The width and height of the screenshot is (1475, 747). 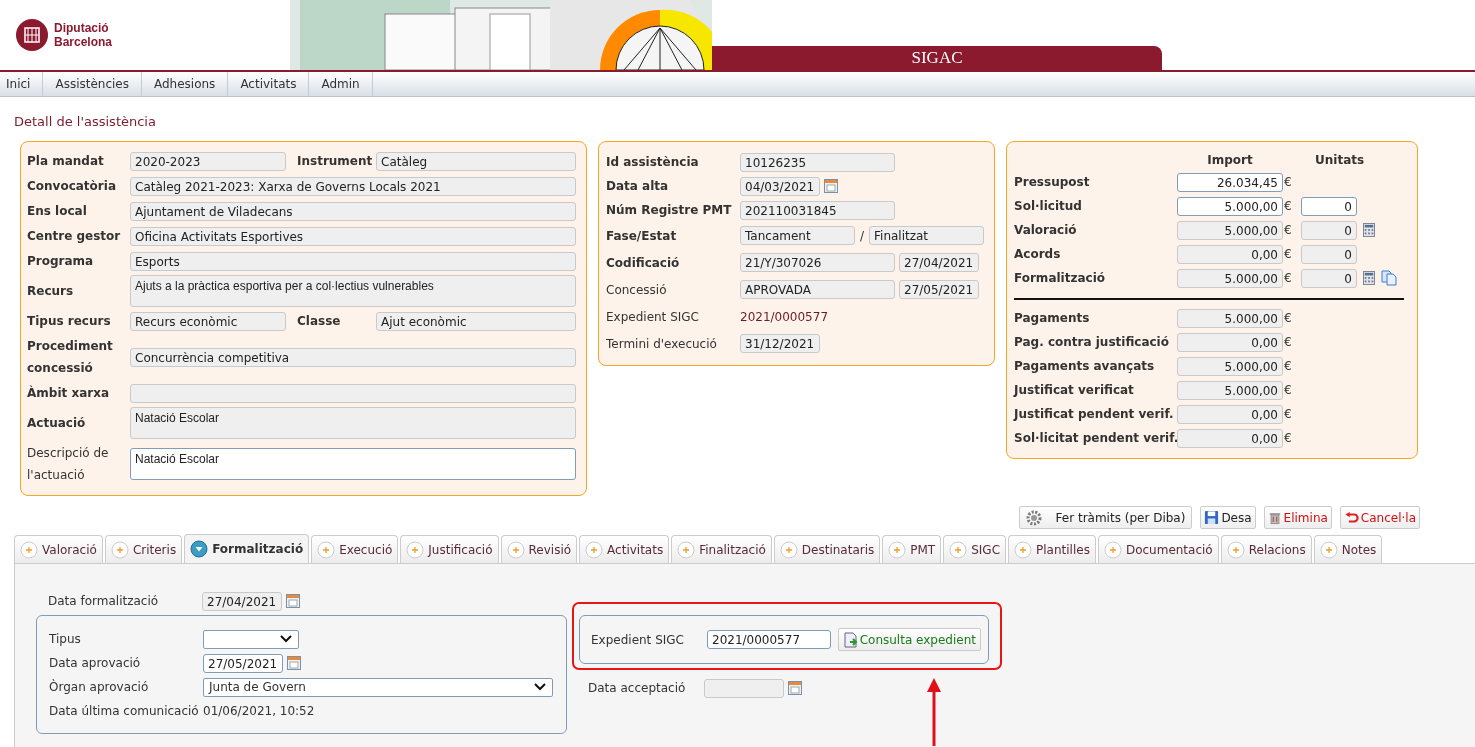 I want to click on tab: Criteris, so click(x=143, y=549).